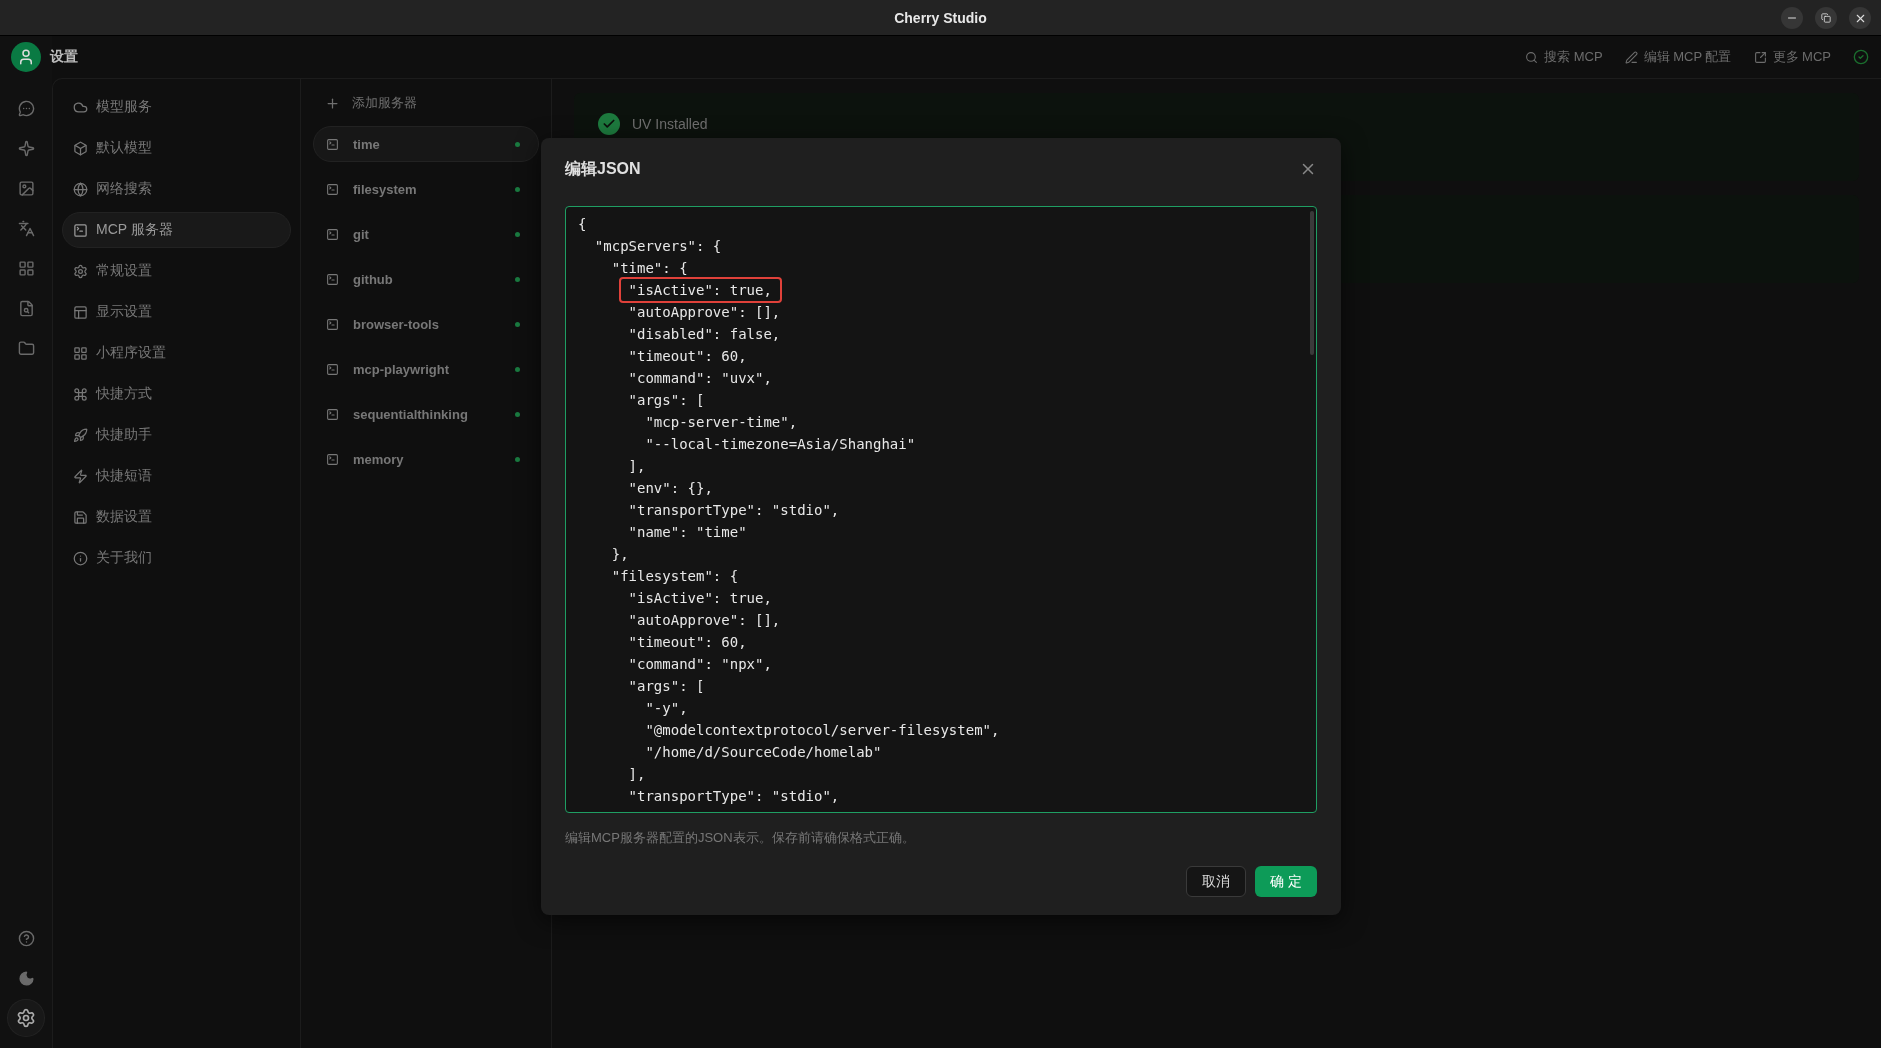 This screenshot has height=1048, width=1881. Describe the element at coordinates (176, 148) in the screenshot. I see `settings-menu-item: 默认模型` at that location.